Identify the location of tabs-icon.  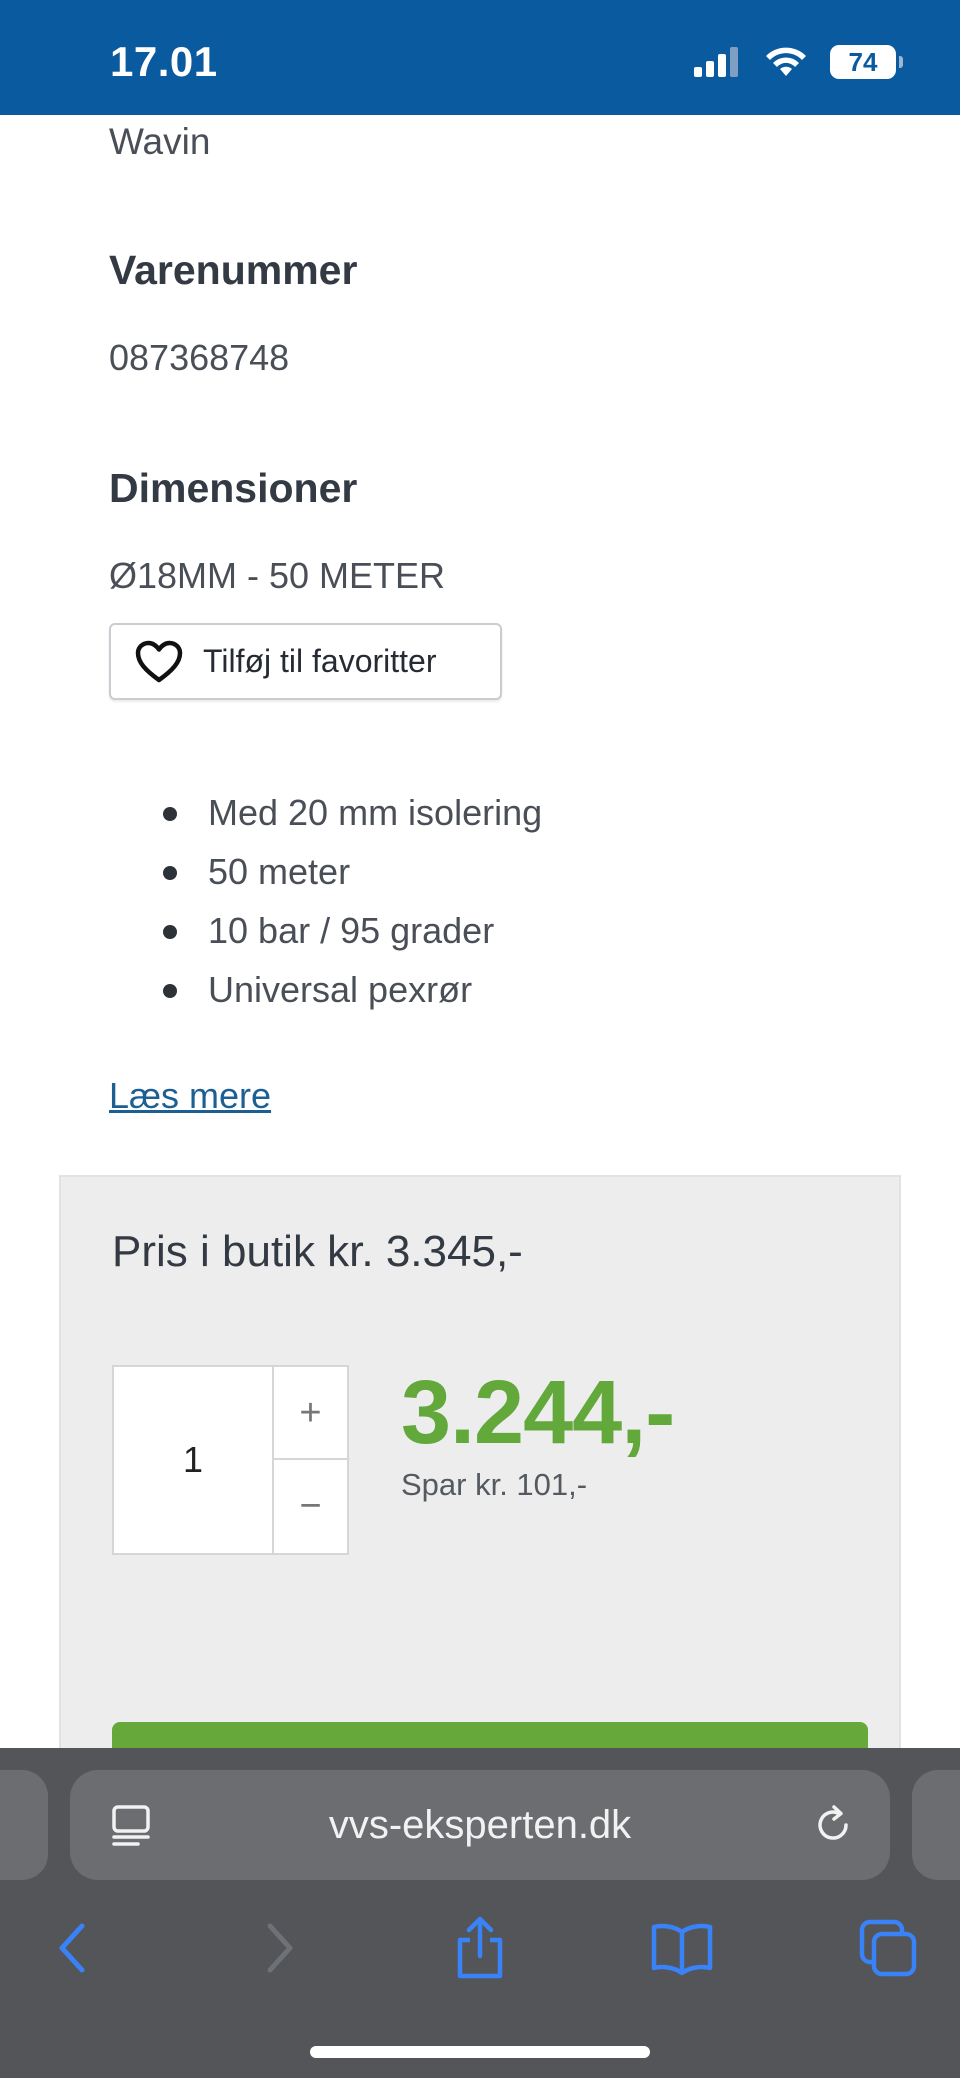
(888, 1948).